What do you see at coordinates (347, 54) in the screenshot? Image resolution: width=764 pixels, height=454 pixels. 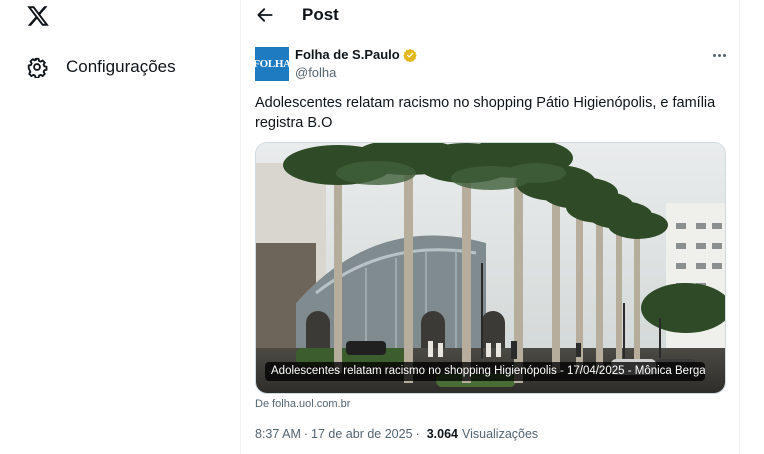 I see `author-name-text: Folha de S.Paulo` at bounding box center [347, 54].